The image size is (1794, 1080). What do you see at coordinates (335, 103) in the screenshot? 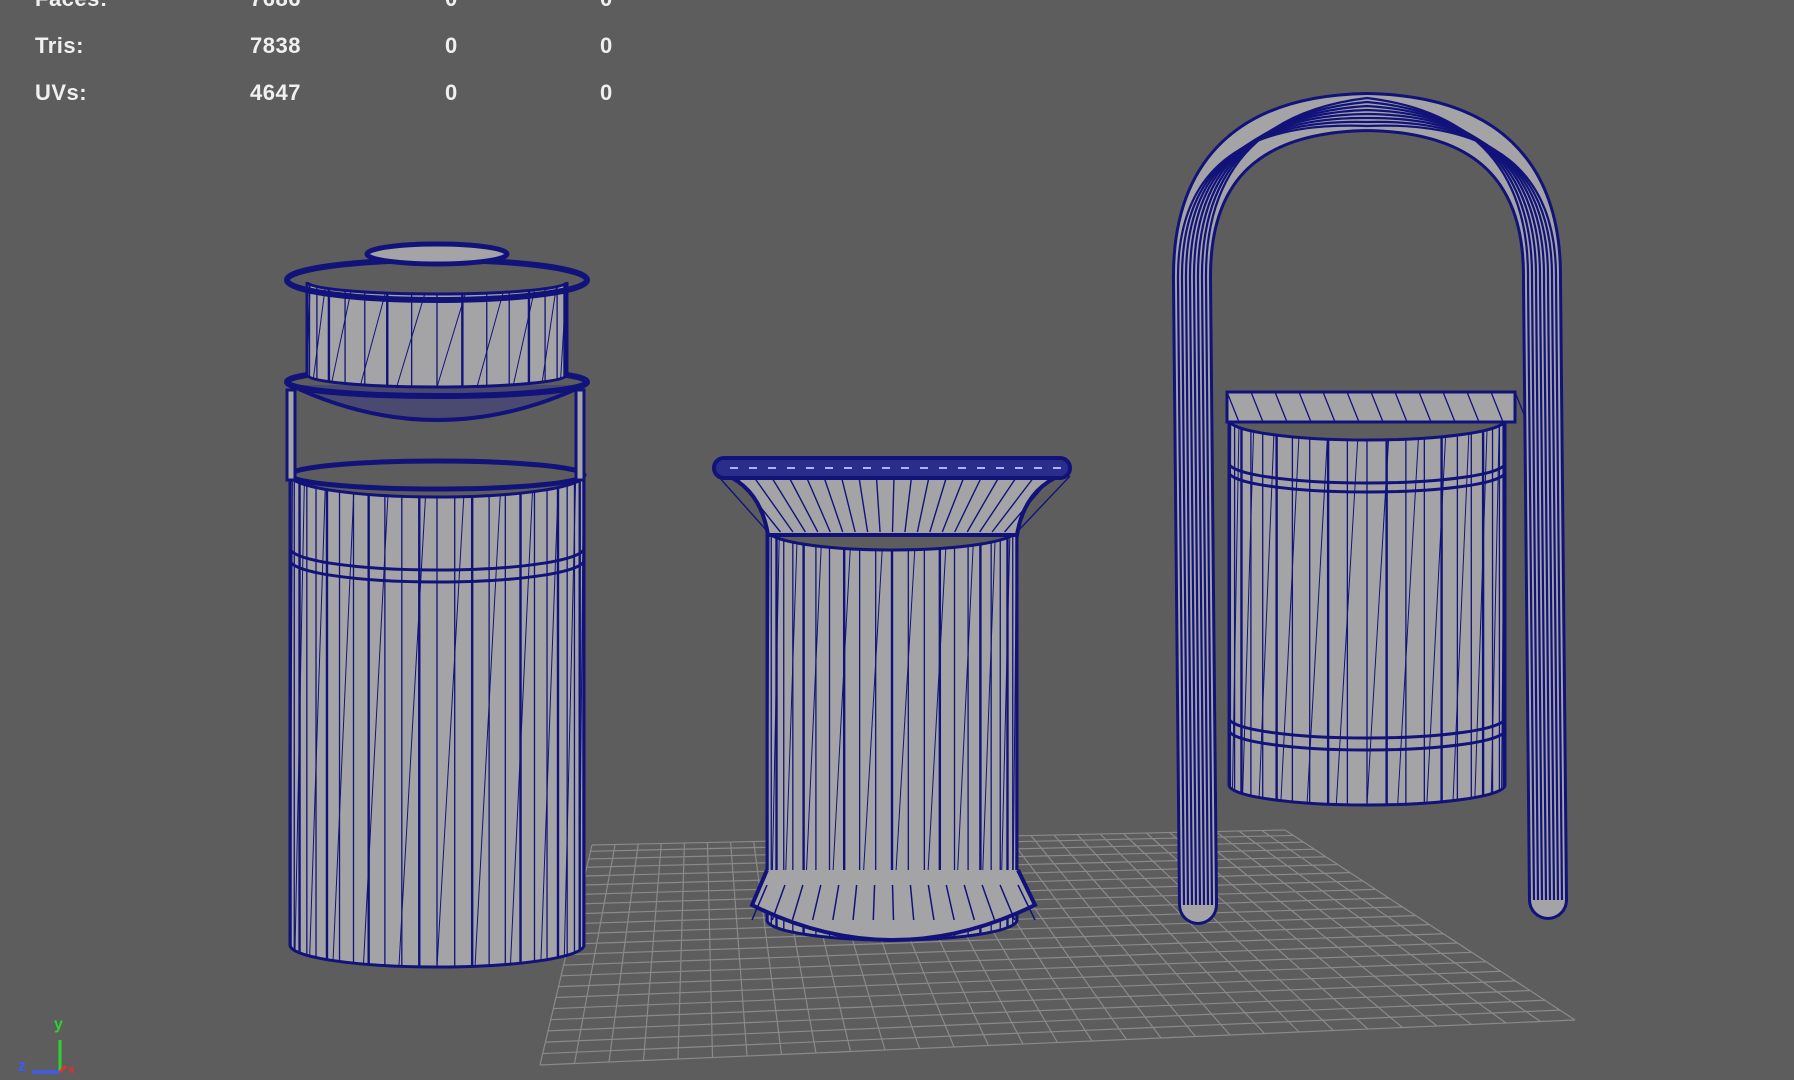
I see `hud-row-uvs: UVs: 4647 0 0` at bounding box center [335, 103].